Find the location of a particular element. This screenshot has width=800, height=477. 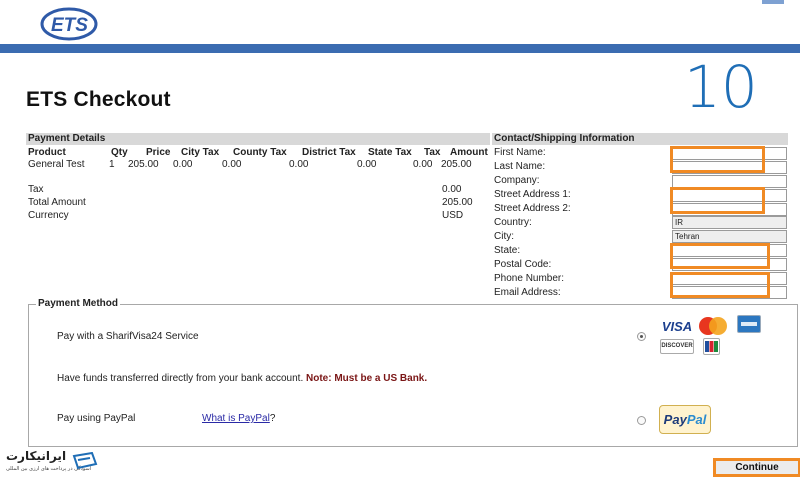

what-is-paypal-link: What is PayPal is located at coordinates (236, 418).